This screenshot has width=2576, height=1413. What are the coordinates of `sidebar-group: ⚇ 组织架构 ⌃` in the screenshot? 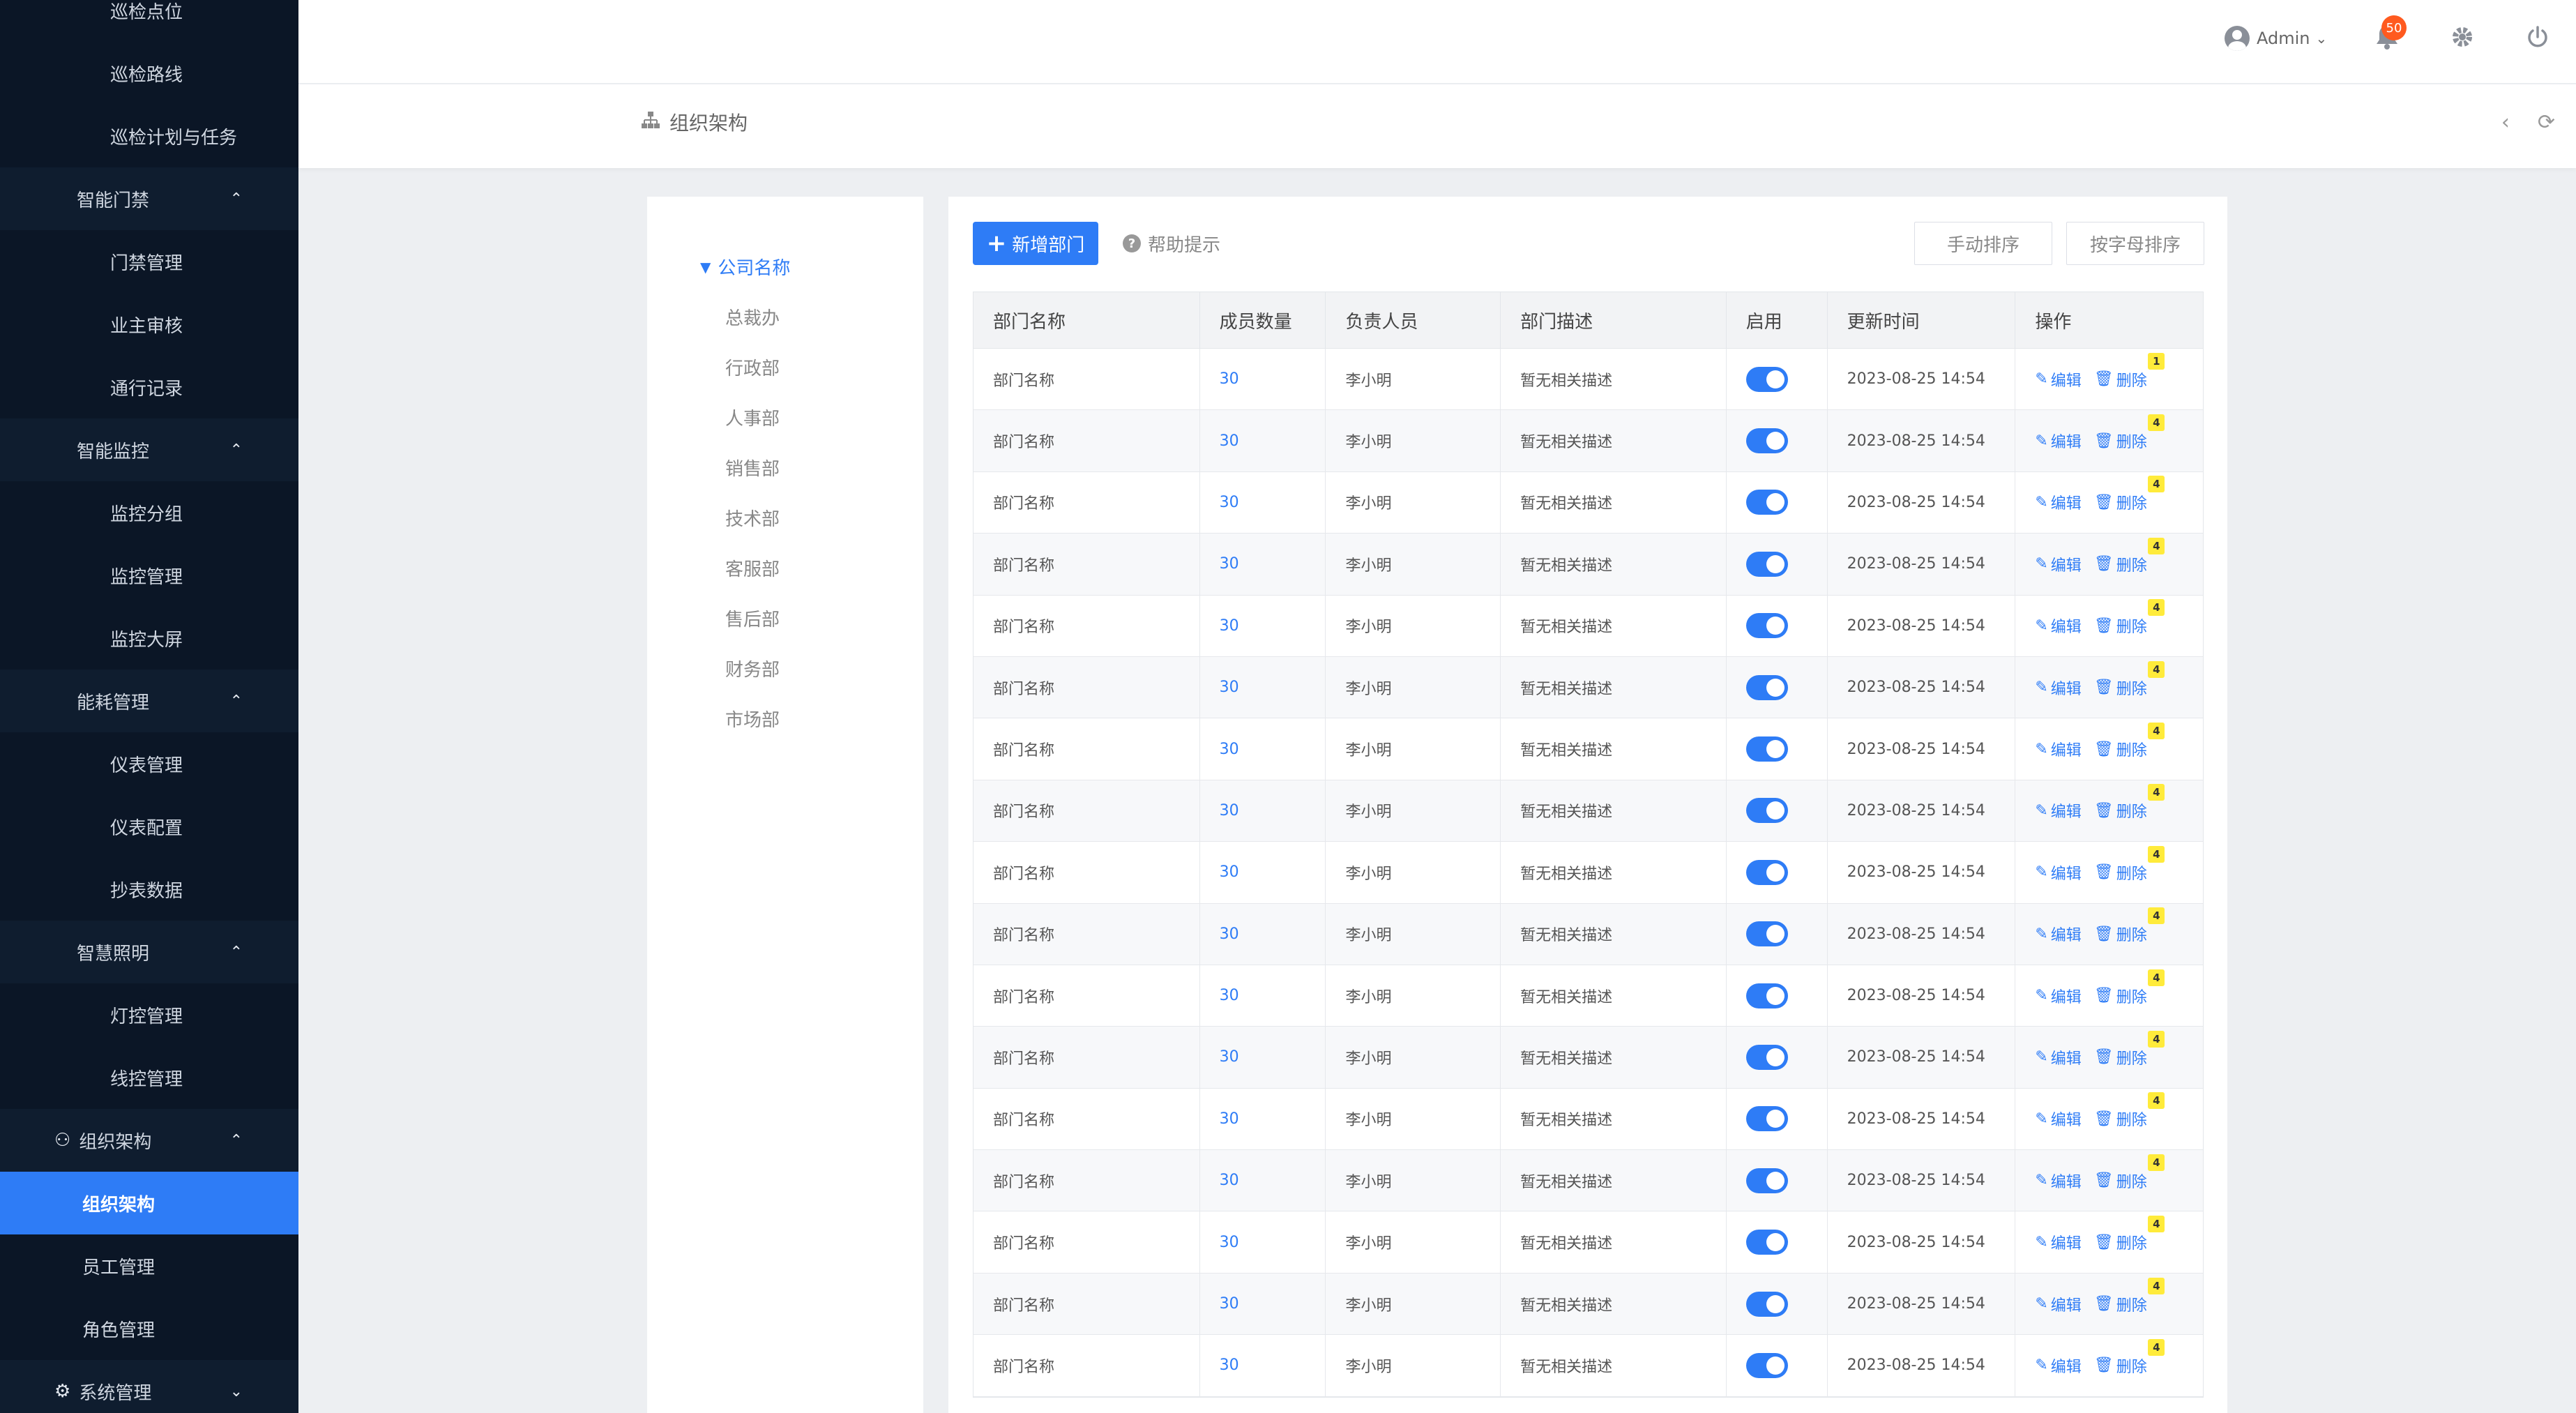 It's located at (149, 1140).